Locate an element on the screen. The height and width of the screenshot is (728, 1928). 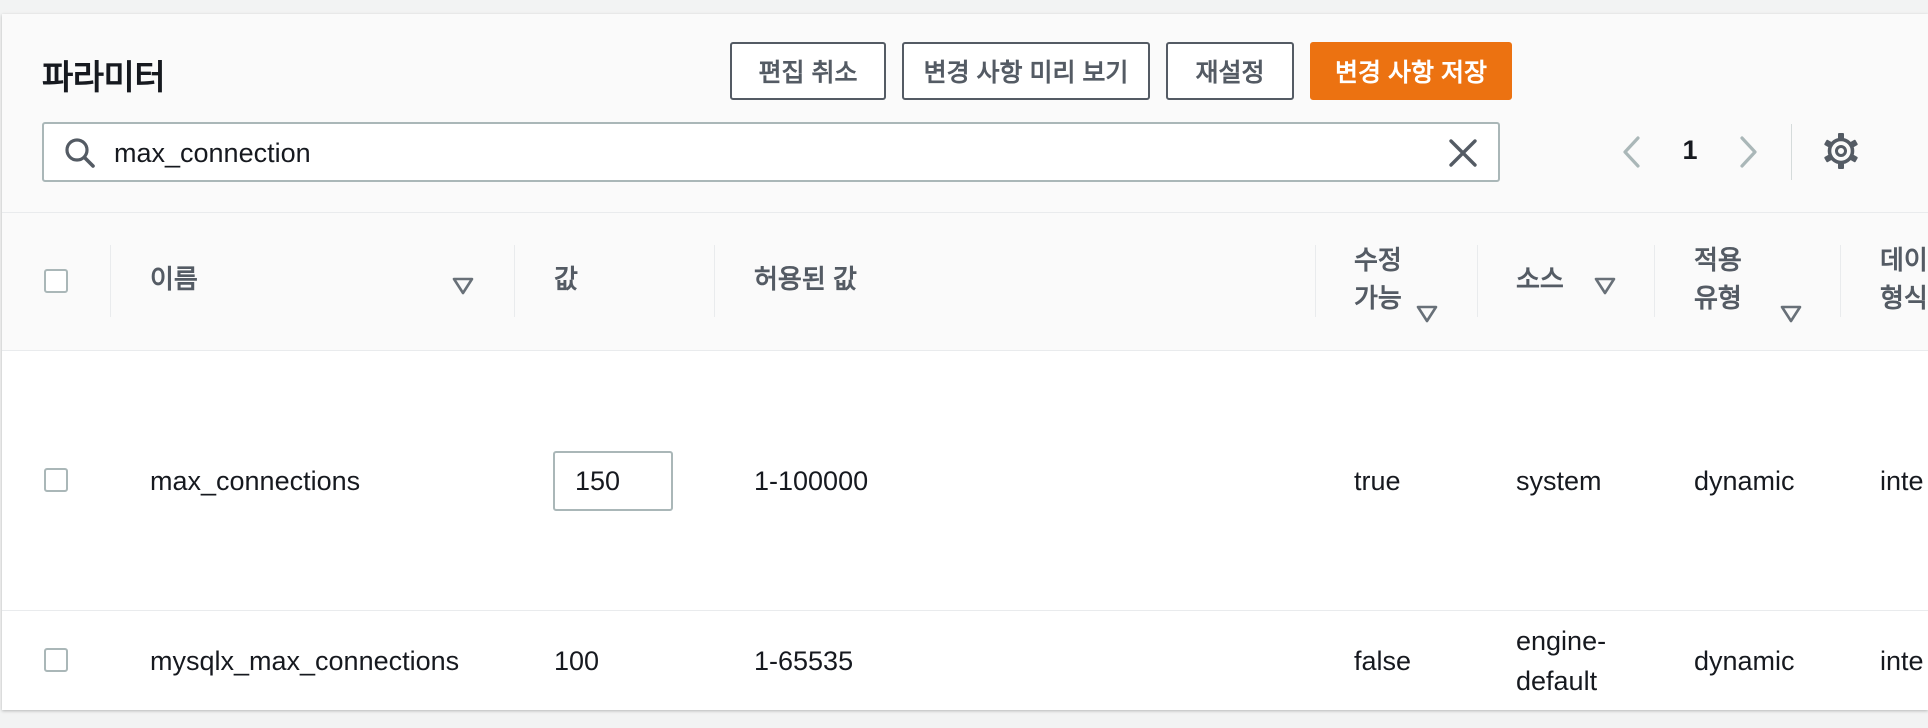
column-header-line: 적용 is located at coordinates (1718, 260).